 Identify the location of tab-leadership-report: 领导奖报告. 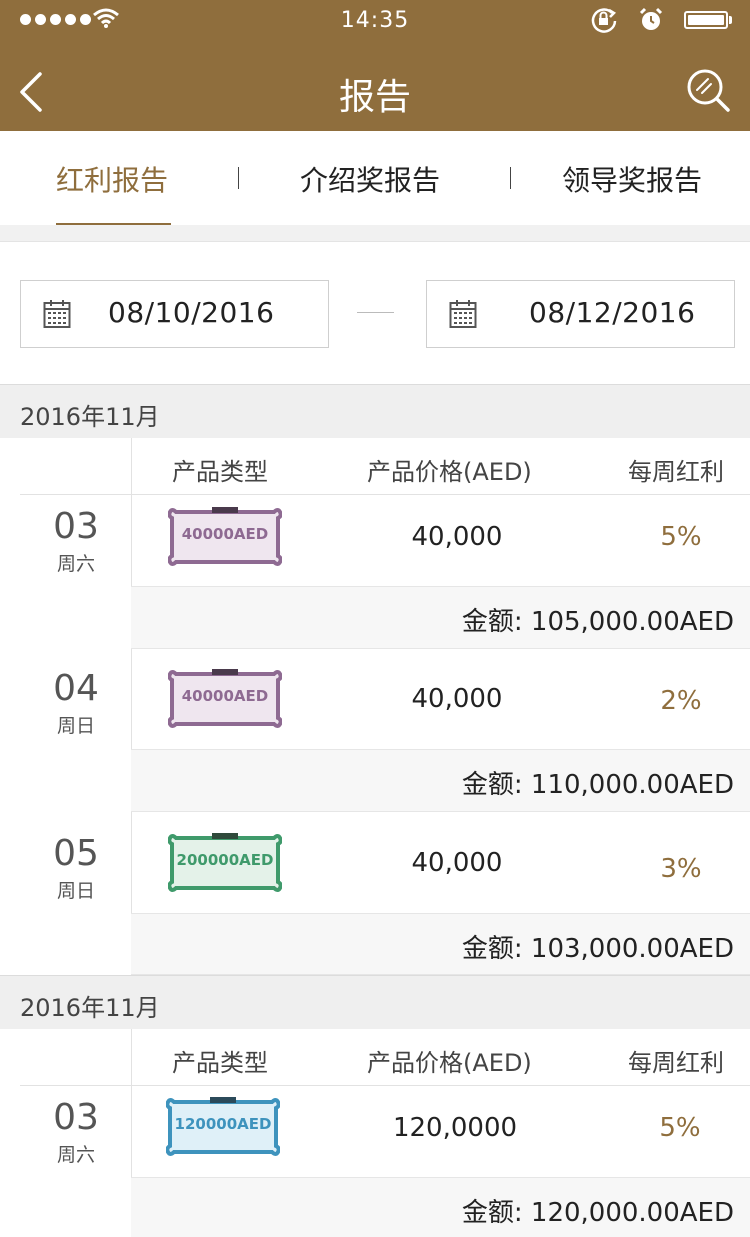
(632, 179).